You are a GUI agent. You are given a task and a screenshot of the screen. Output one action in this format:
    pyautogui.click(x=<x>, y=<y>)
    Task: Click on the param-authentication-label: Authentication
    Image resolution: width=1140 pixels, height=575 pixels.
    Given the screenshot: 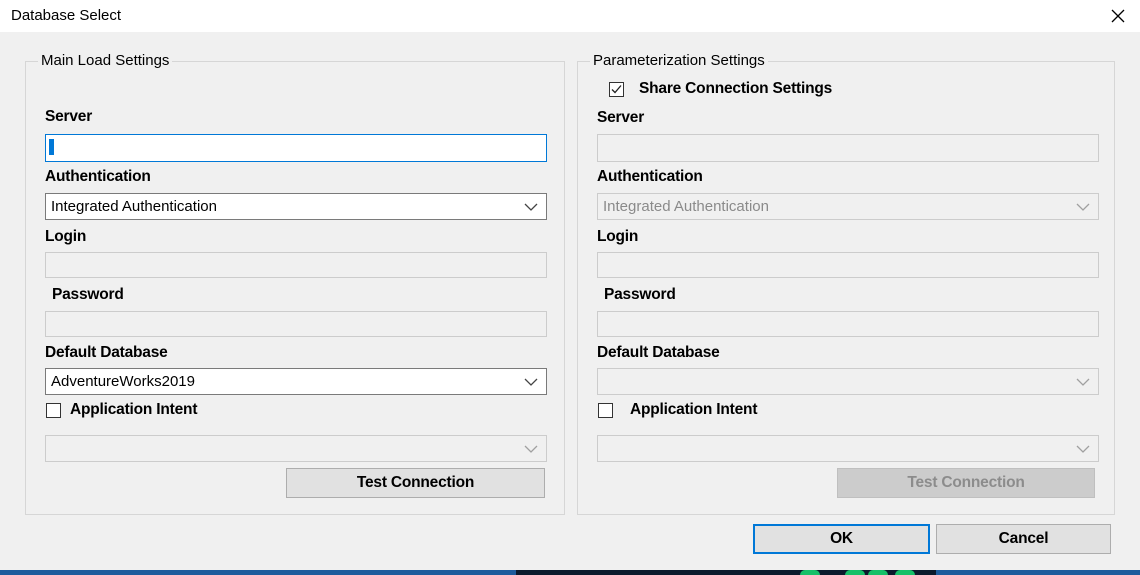 What is the action you would take?
    pyautogui.click(x=650, y=176)
    